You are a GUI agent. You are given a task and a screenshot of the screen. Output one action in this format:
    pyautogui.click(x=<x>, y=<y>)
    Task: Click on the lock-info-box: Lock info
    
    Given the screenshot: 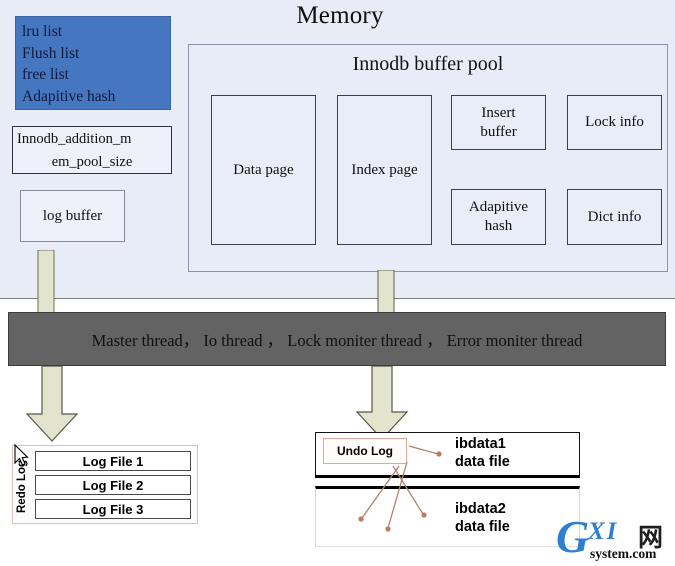 What is the action you would take?
    pyautogui.click(x=614, y=122)
    